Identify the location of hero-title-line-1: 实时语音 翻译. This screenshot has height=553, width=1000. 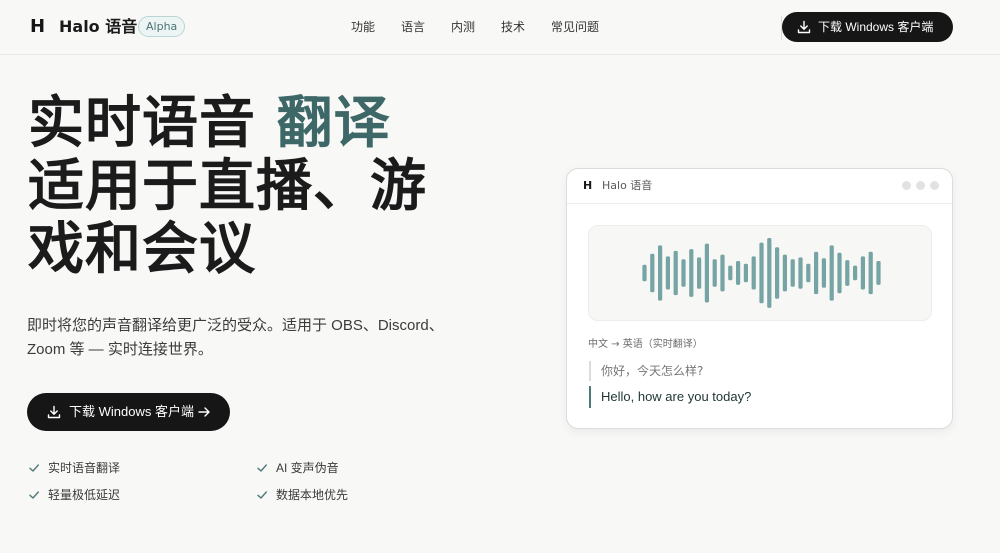
(209, 124).